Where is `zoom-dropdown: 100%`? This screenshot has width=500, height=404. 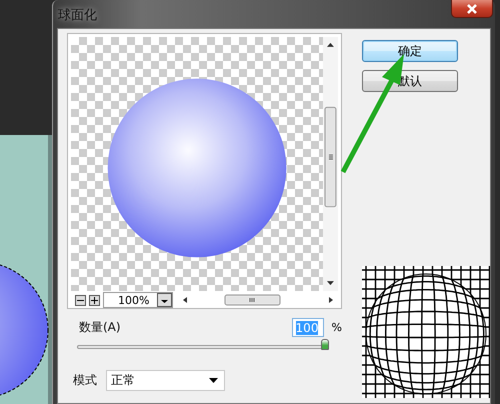 zoom-dropdown: 100% is located at coordinates (138, 300).